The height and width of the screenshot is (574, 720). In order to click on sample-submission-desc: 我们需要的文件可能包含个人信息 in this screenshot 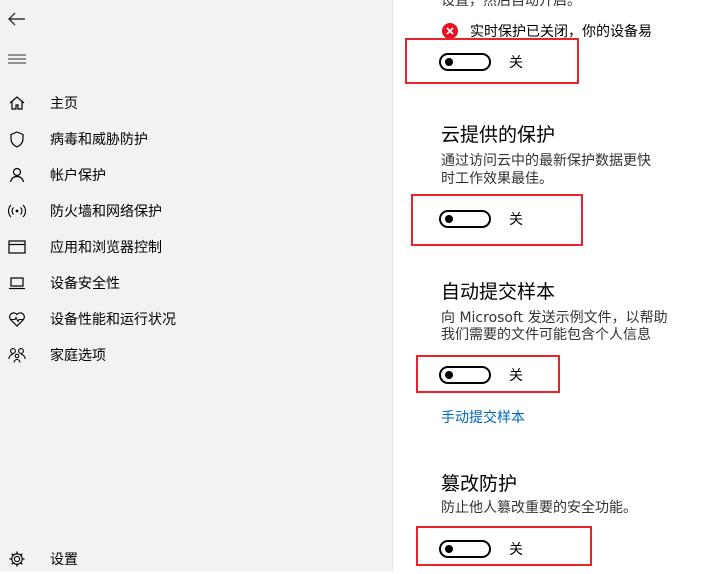, I will do `click(546, 335)`.